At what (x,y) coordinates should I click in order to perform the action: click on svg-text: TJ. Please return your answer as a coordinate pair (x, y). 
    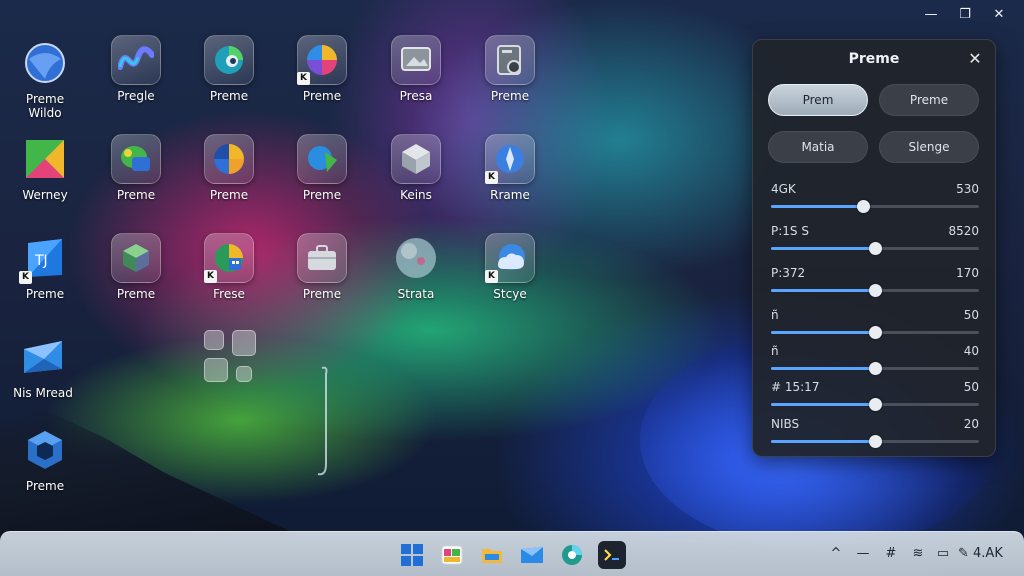
    Looking at the image, I should click on (41, 261).